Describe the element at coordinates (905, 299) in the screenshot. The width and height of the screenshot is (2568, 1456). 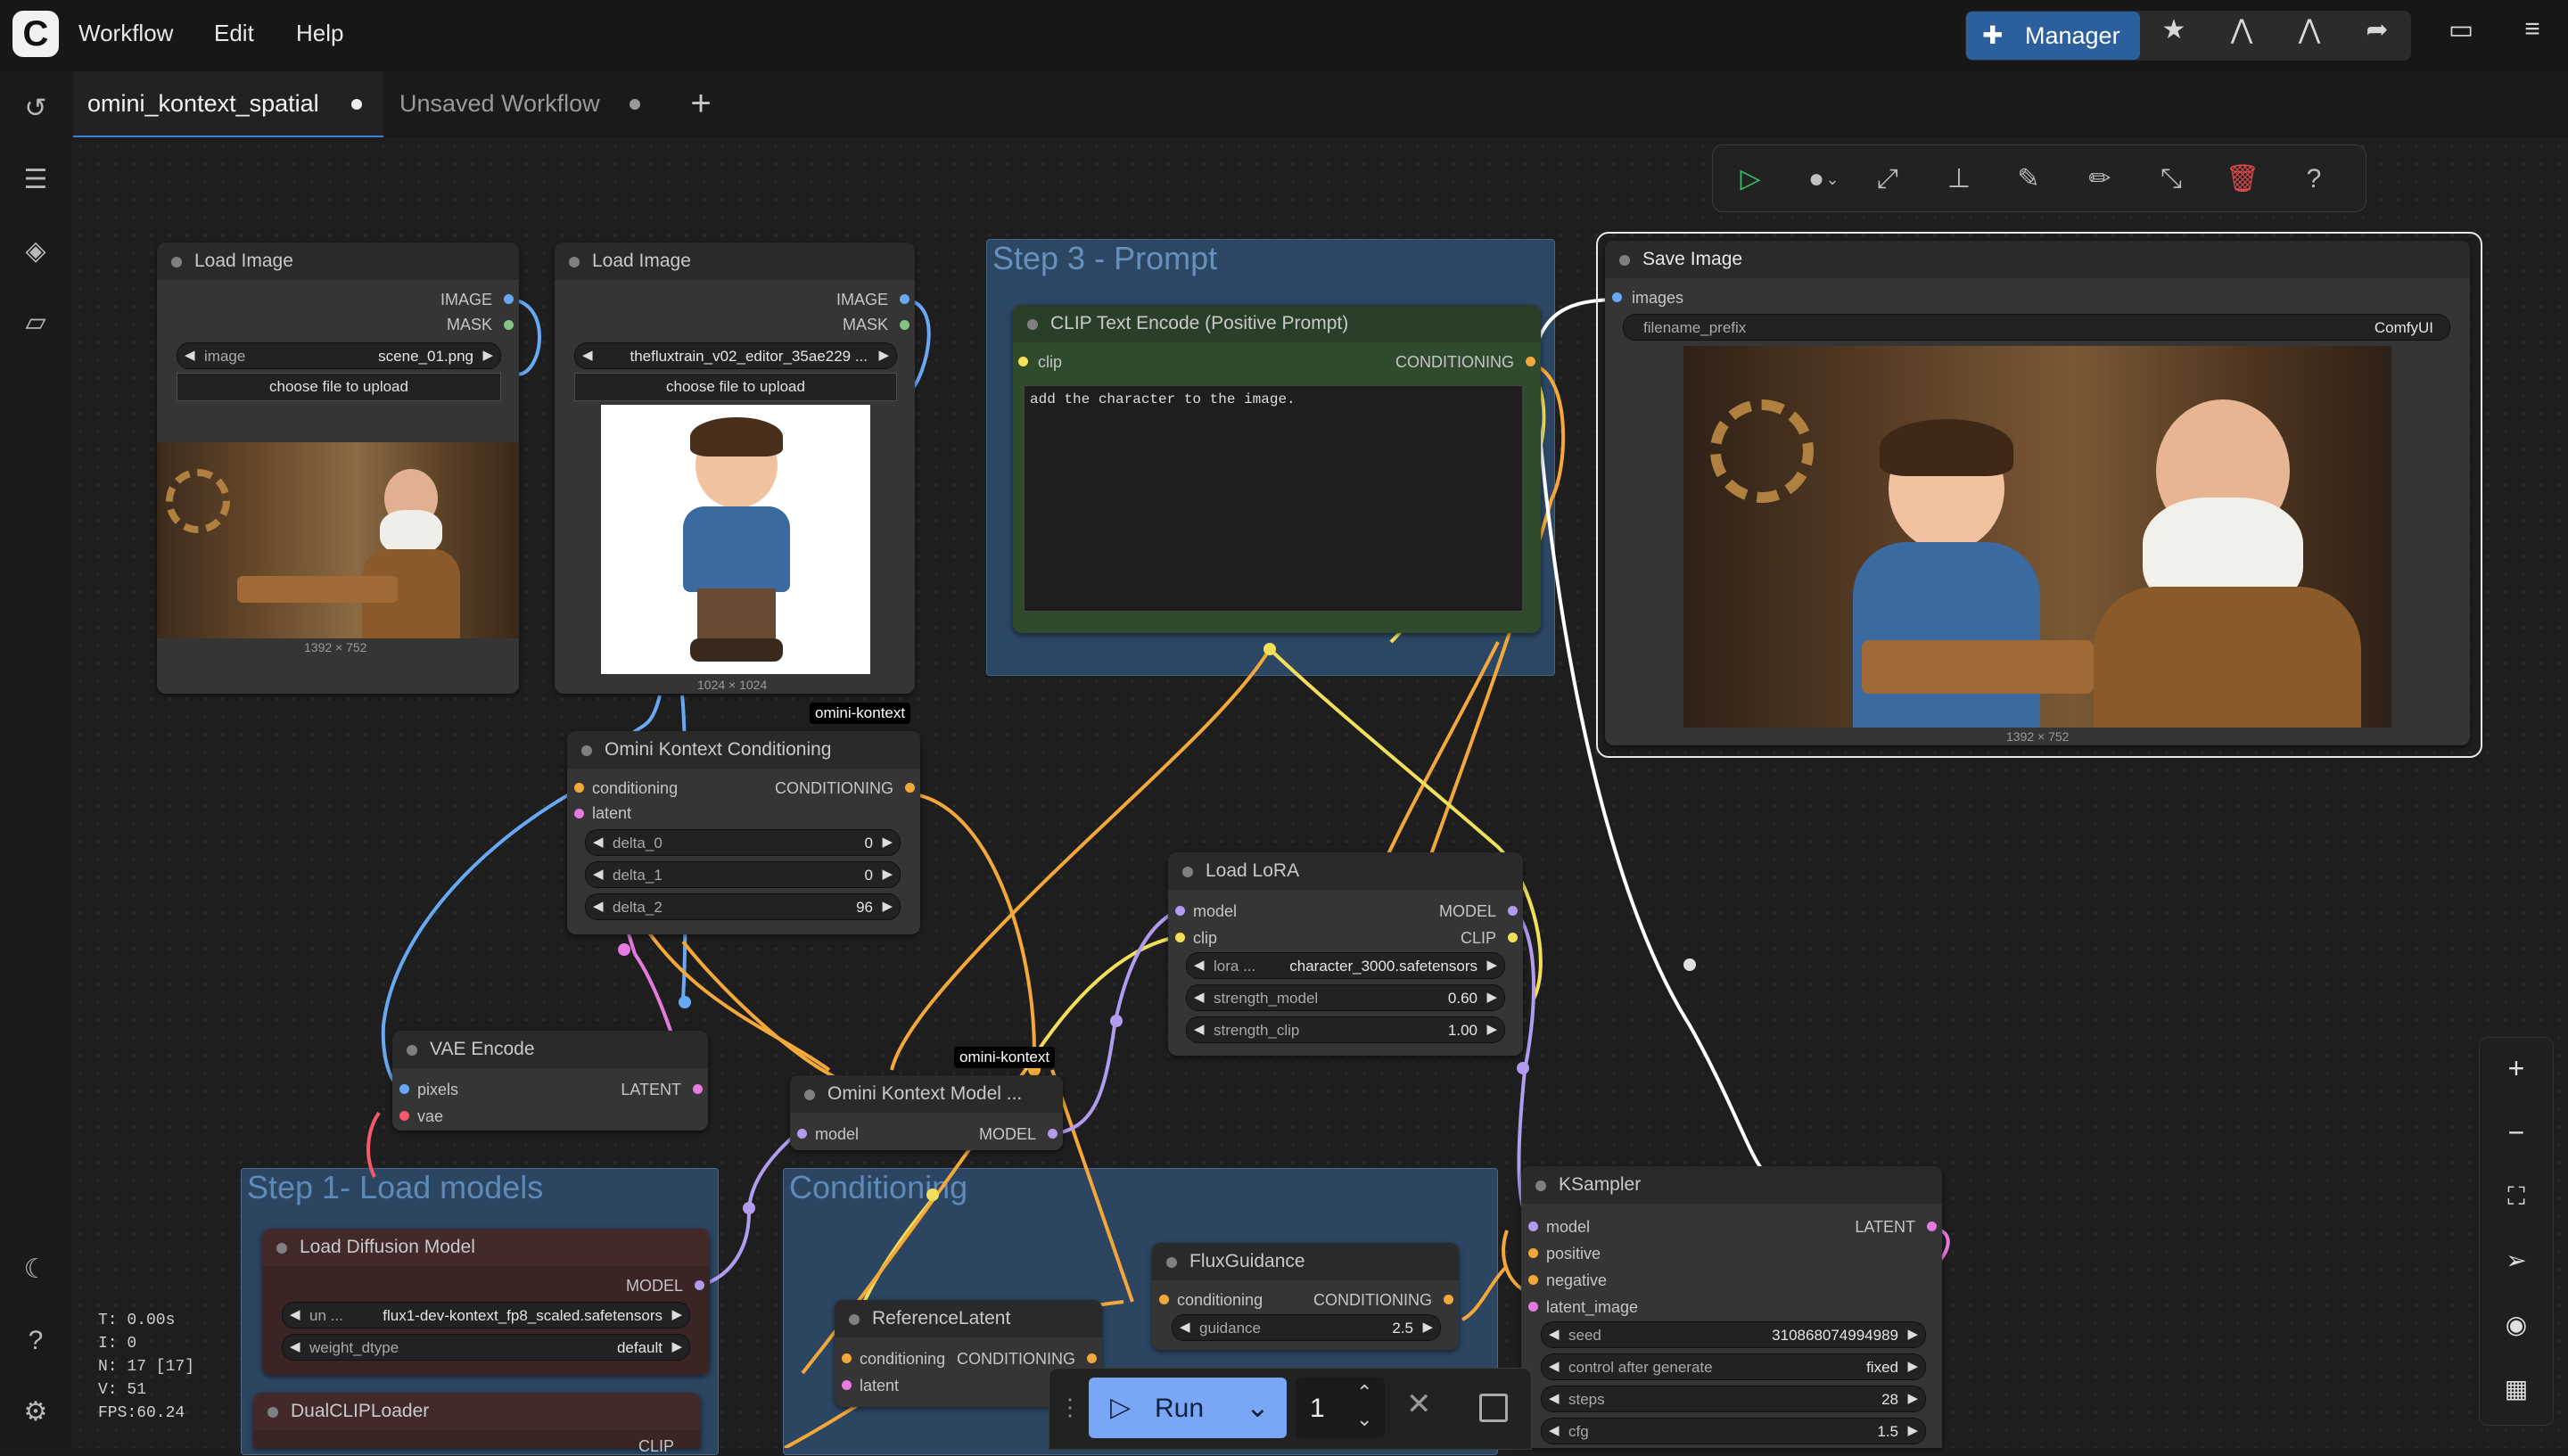
I see `output-image-slot` at that location.